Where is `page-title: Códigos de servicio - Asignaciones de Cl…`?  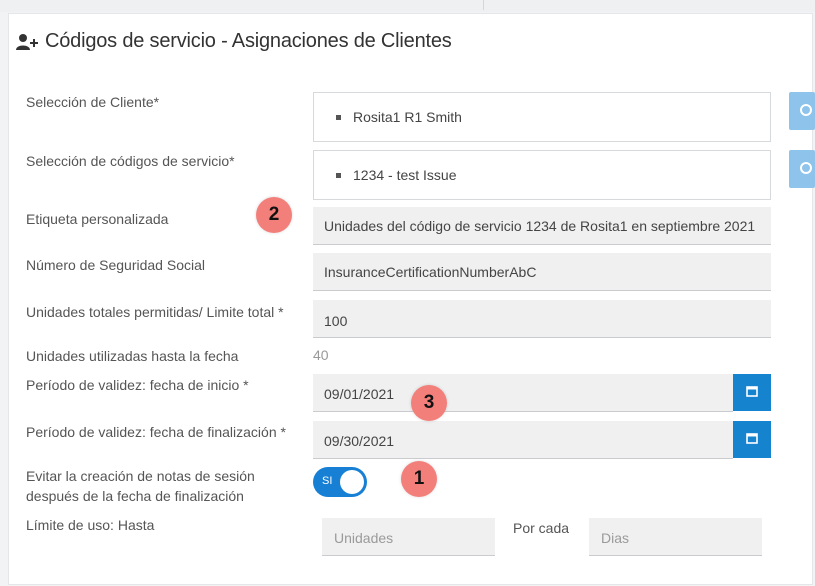 page-title: Códigos de servicio - Asignaciones de Cl… is located at coordinates (234, 41).